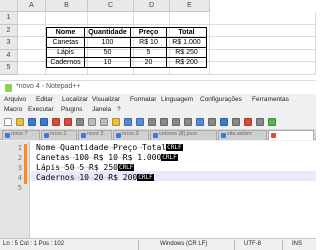  I want to click on record-macro-icon, so click(248, 122).